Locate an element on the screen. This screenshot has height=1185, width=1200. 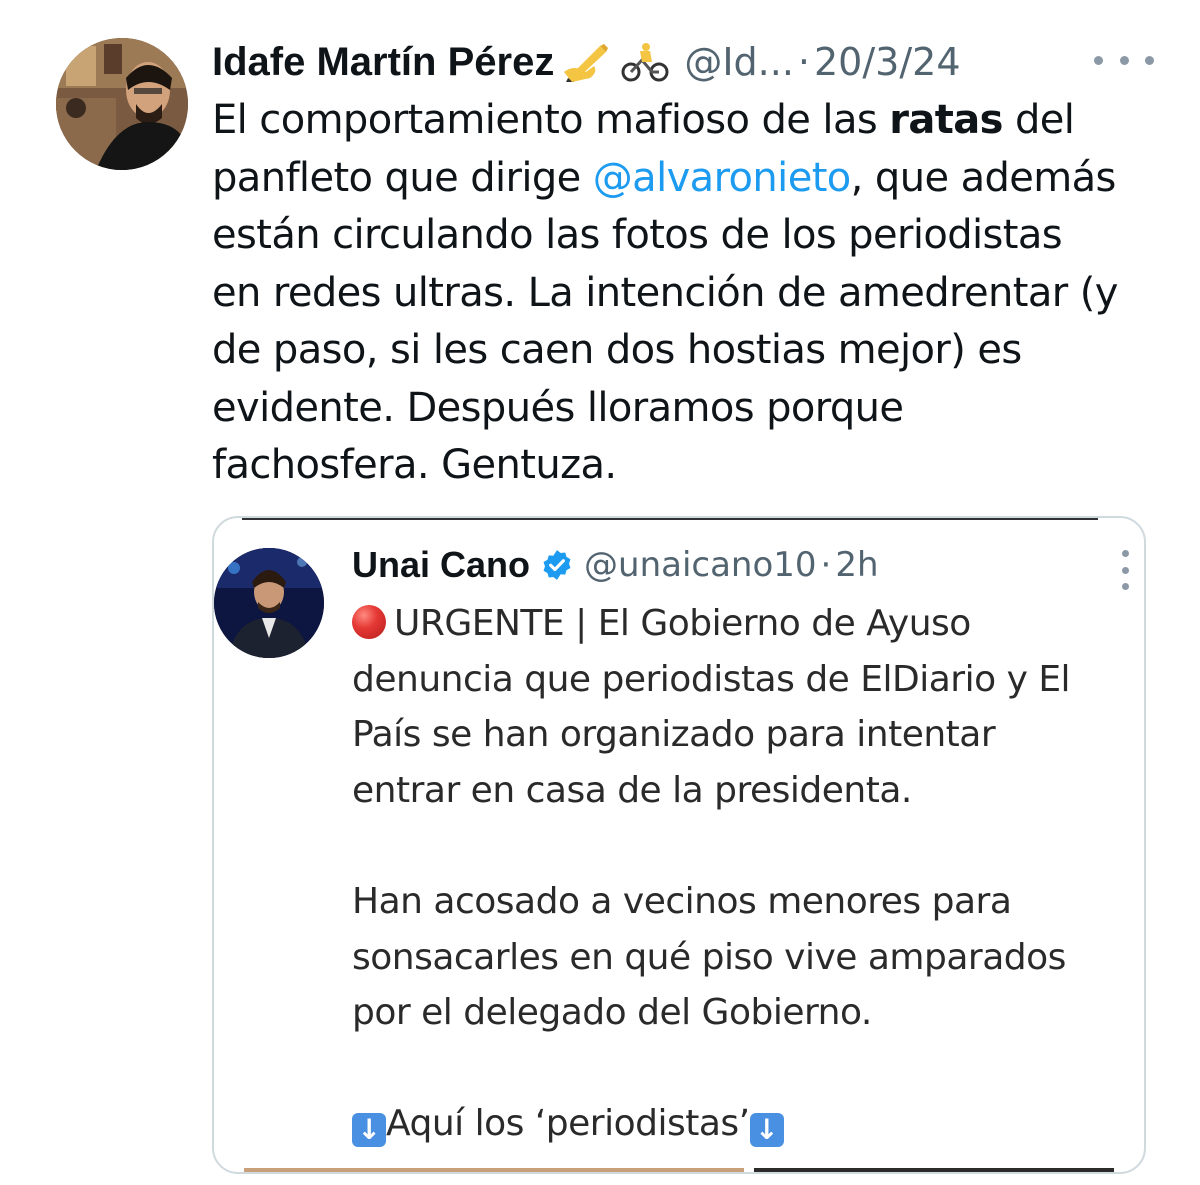
quoted-text-line: Han acosado a vecinos menores para is located at coordinates (682, 901).